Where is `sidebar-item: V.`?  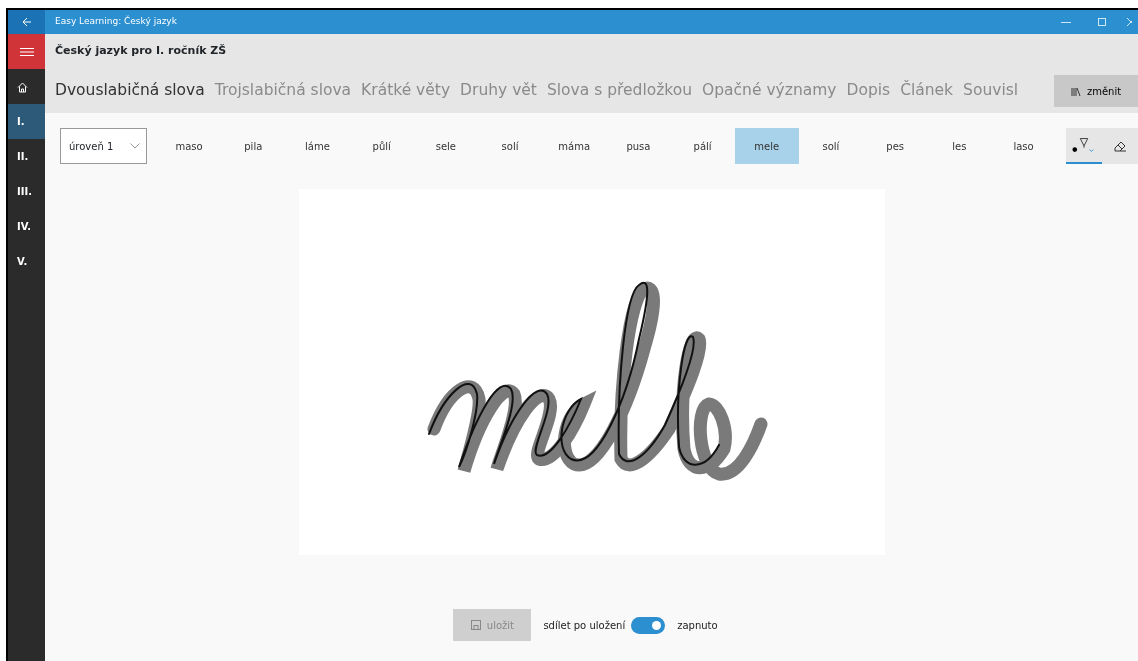 sidebar-item: V. is located at coordinates (26, 261).